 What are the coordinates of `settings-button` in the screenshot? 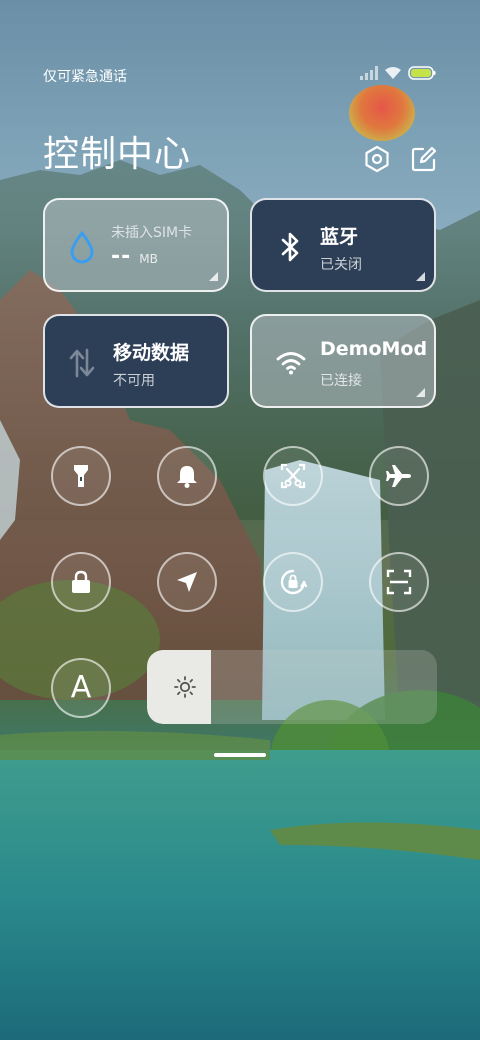 It's located at (377, 159).